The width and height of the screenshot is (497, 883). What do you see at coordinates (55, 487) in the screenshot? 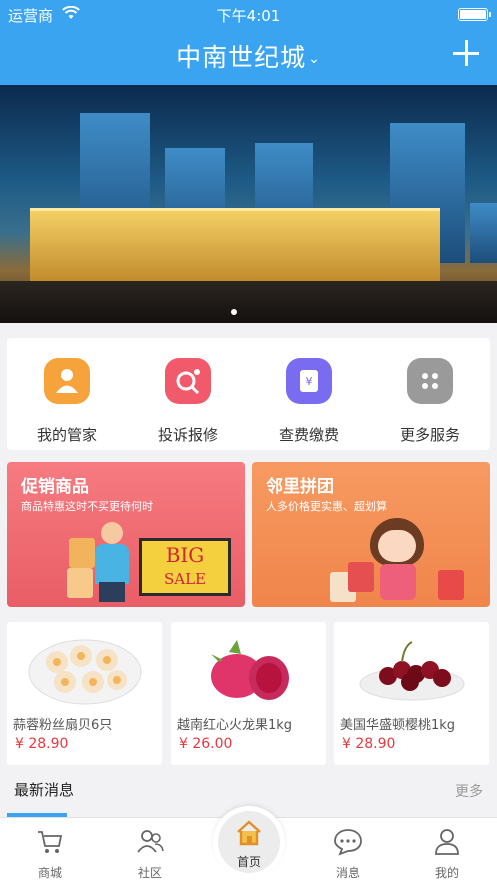
I see `promo-title: 促销商品` at bounding box center [55, 487].